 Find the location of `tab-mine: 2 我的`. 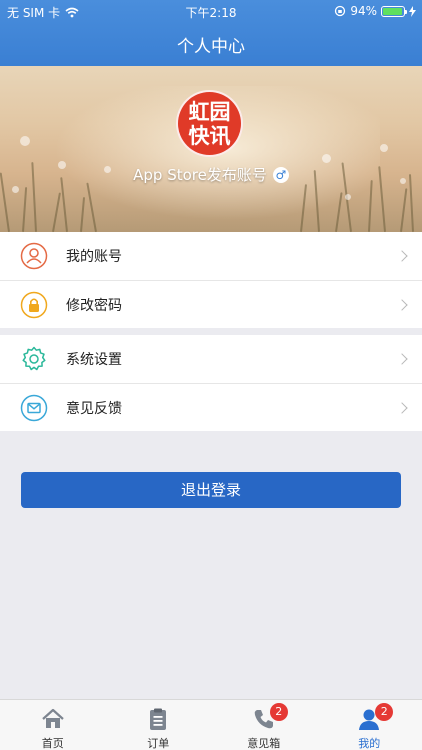

tab-mine: 2 我的 is located at coordinates (369, 725).